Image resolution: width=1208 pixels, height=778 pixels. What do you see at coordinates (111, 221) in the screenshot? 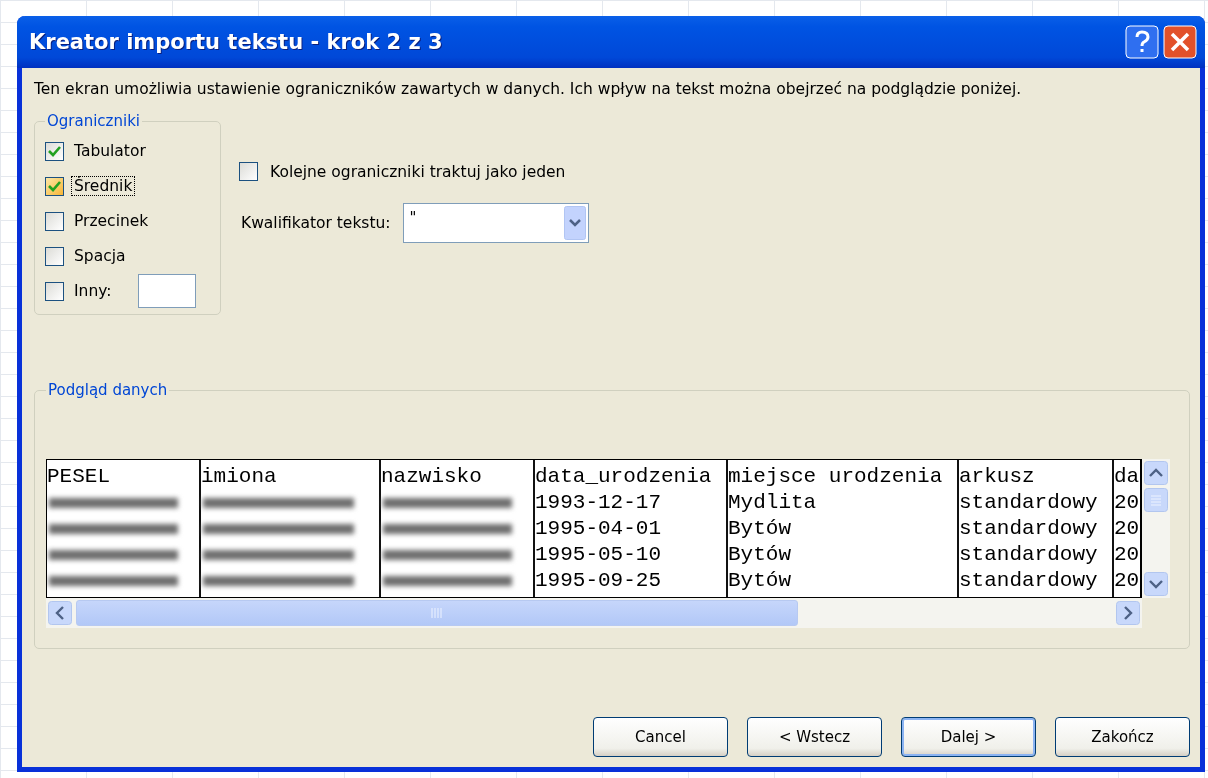
I see `checkbox-label: Przecinek` at bounding box center [111, 221].